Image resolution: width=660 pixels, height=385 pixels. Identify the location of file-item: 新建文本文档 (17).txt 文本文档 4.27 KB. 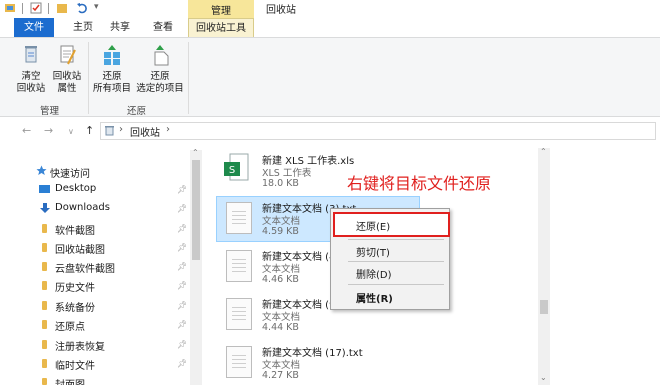
(289, 363).